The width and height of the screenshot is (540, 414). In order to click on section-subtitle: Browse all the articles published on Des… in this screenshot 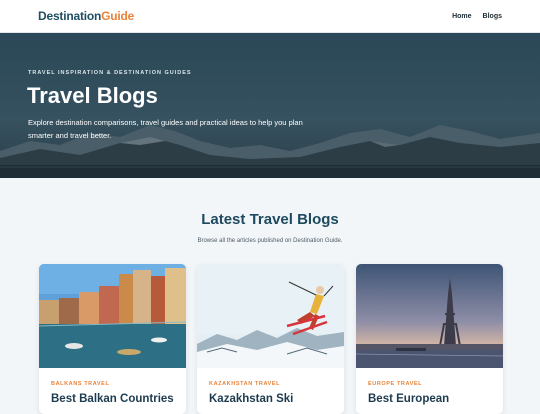, I will do `click(270, 241)`.